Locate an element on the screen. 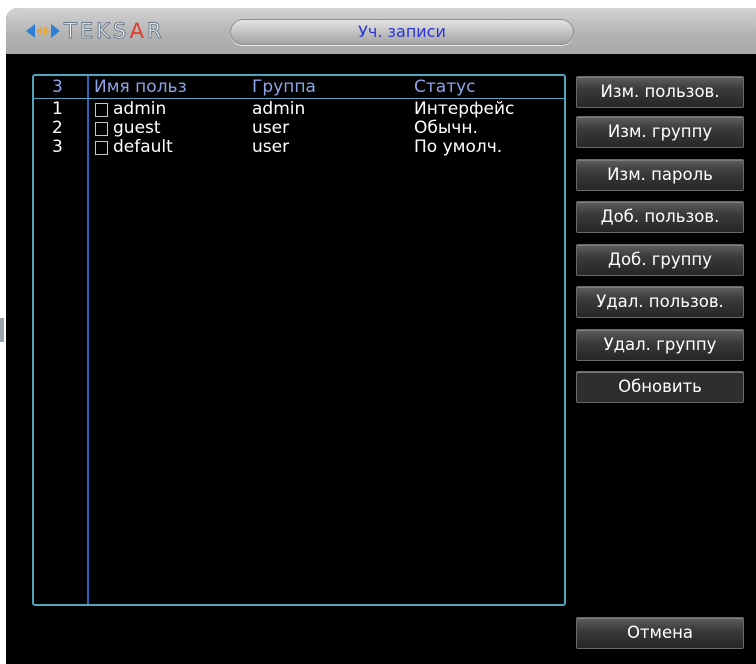 This screenshot has height=664, width=756. brand-logo-text-start: TE is located at coordinates (80, 31).